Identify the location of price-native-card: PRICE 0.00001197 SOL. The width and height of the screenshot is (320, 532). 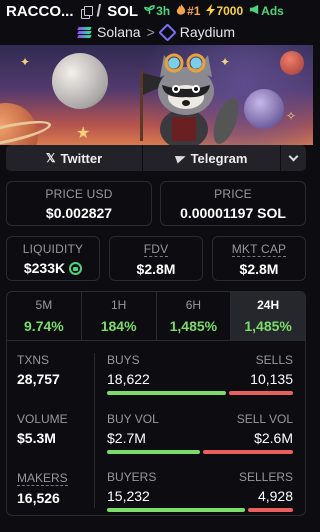
(233, 203).